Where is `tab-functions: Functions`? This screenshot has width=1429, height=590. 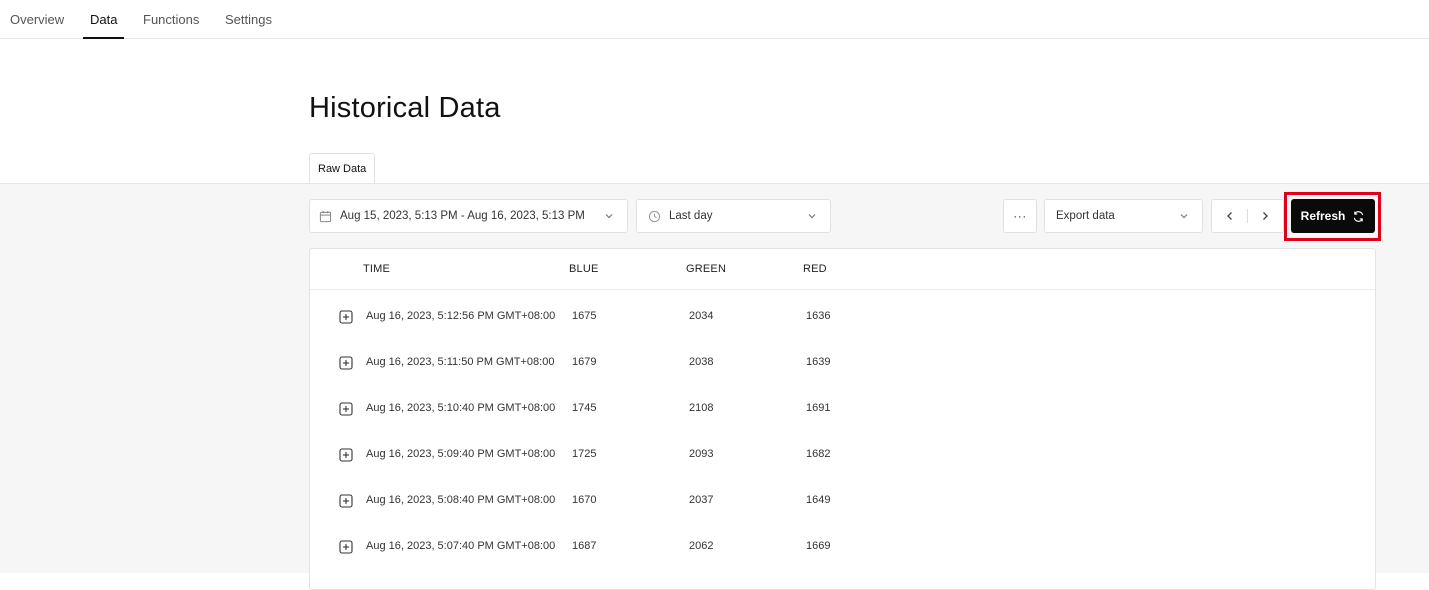 tab-functions: Functions is located at coordinates (171, 19).